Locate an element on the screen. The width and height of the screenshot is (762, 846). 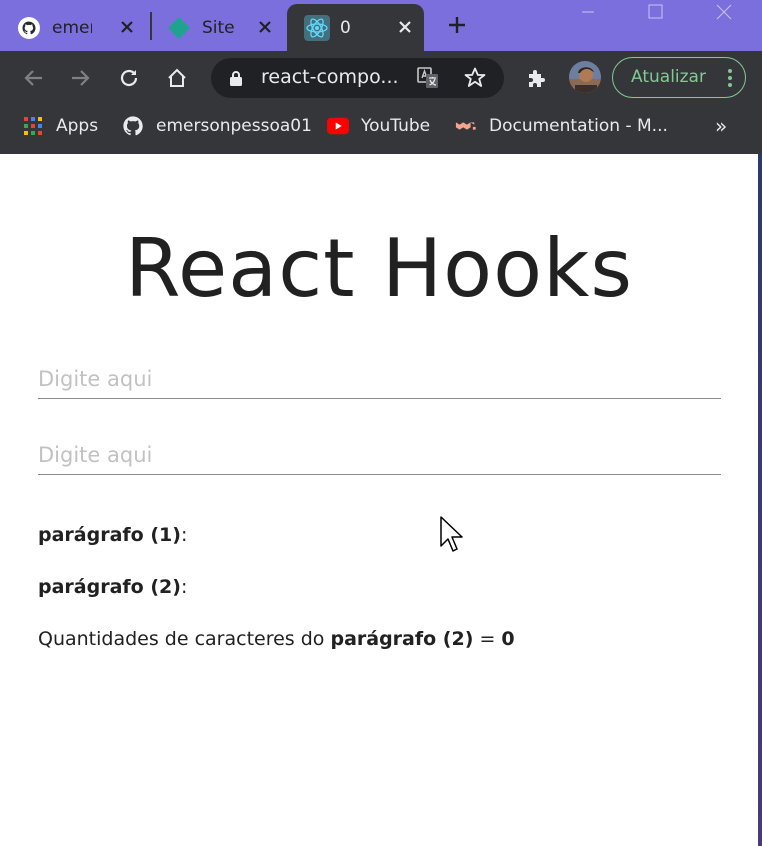
paragraph-1-suffix: : is located at coordinates (184, 535).